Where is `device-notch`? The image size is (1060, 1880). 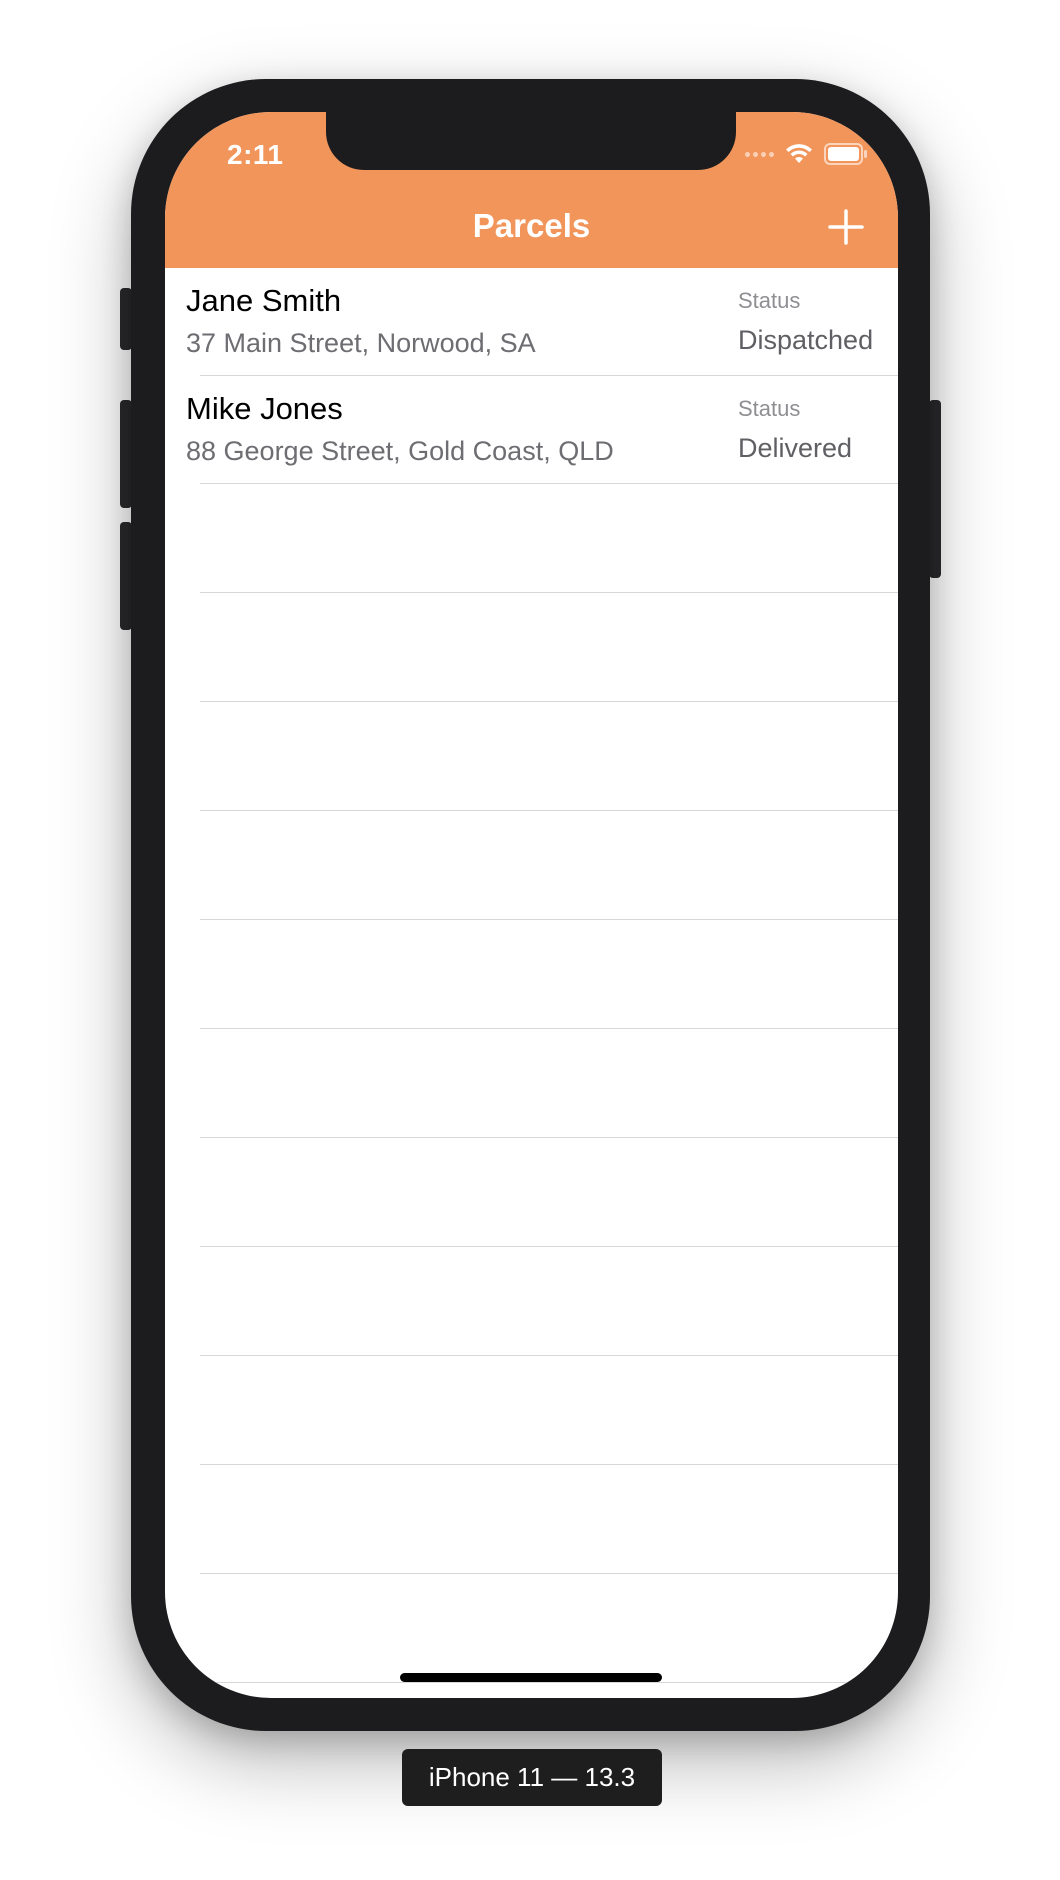 device-notch is located at coordinates (531, 141).